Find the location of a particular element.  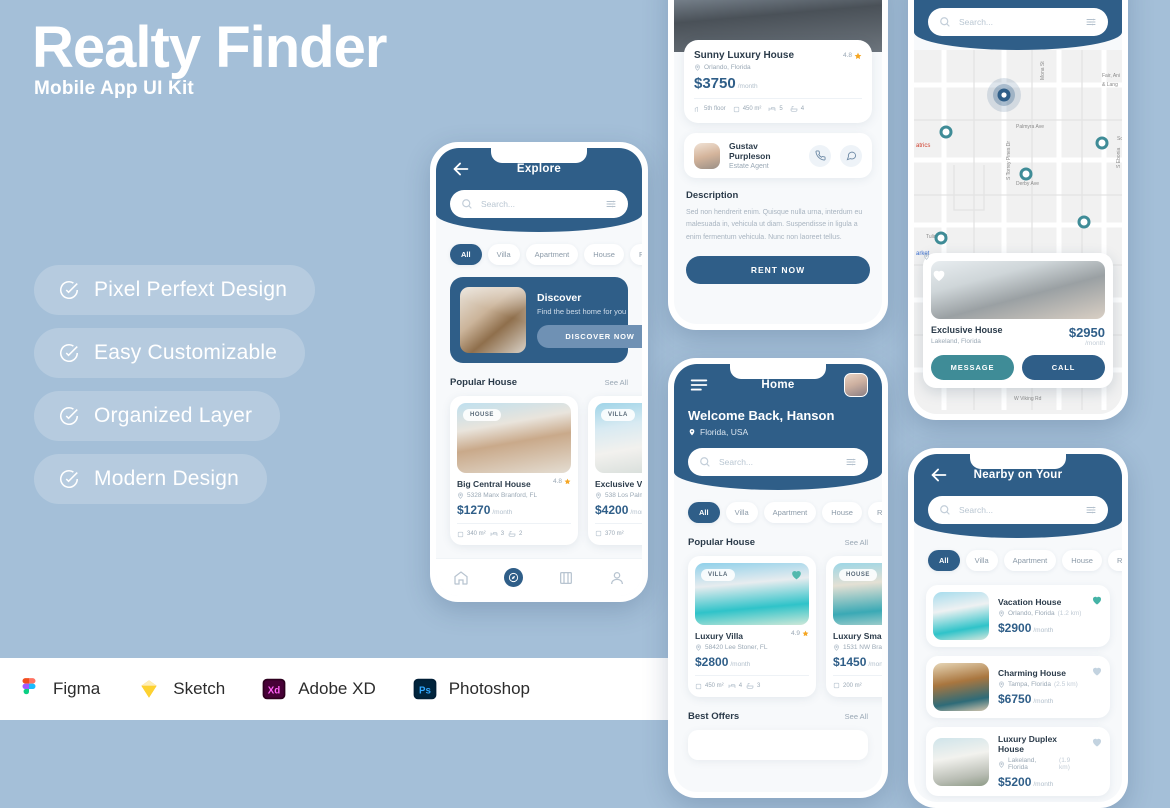

feature-baths: 4 is located at coordinates (797, 109).